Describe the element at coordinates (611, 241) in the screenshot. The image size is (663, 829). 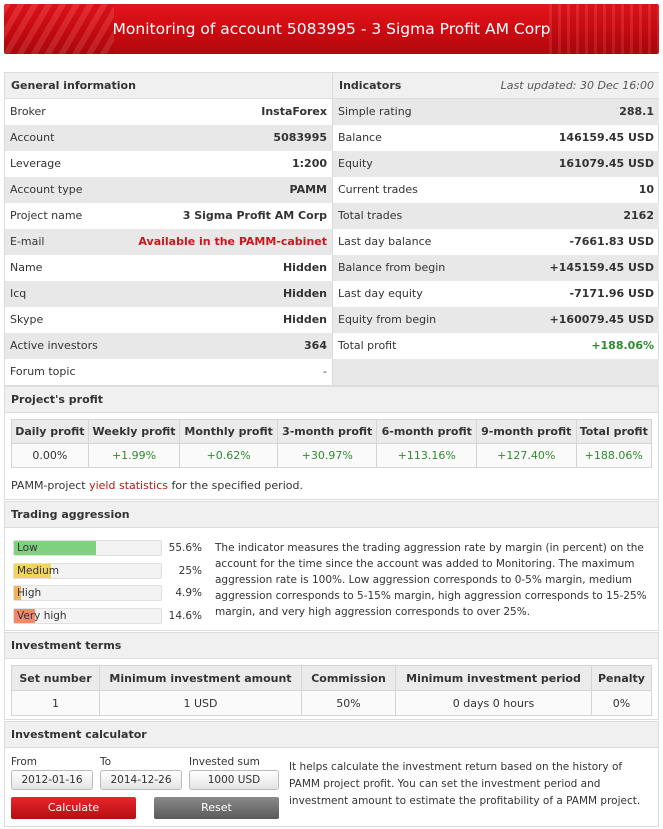
I see `indicator-value: -7661.83 USD` at that location.